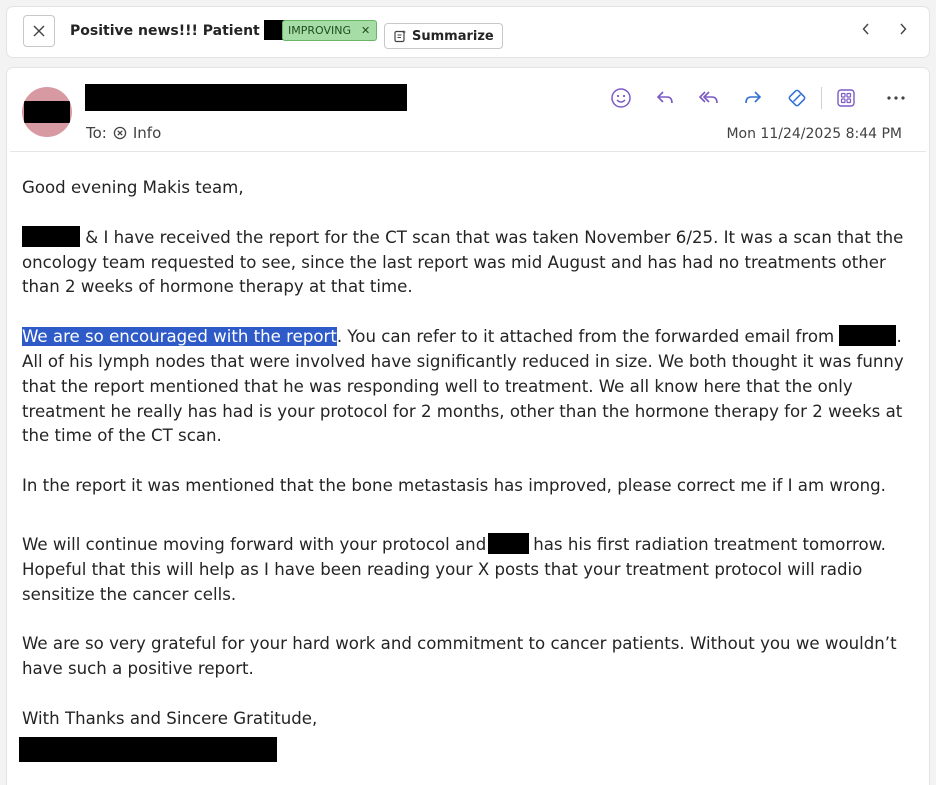  What do you see at coordinates (319, 30) in the screenshot?
I see `tag-label: IMPROVING` at bounding box center [319, 30].